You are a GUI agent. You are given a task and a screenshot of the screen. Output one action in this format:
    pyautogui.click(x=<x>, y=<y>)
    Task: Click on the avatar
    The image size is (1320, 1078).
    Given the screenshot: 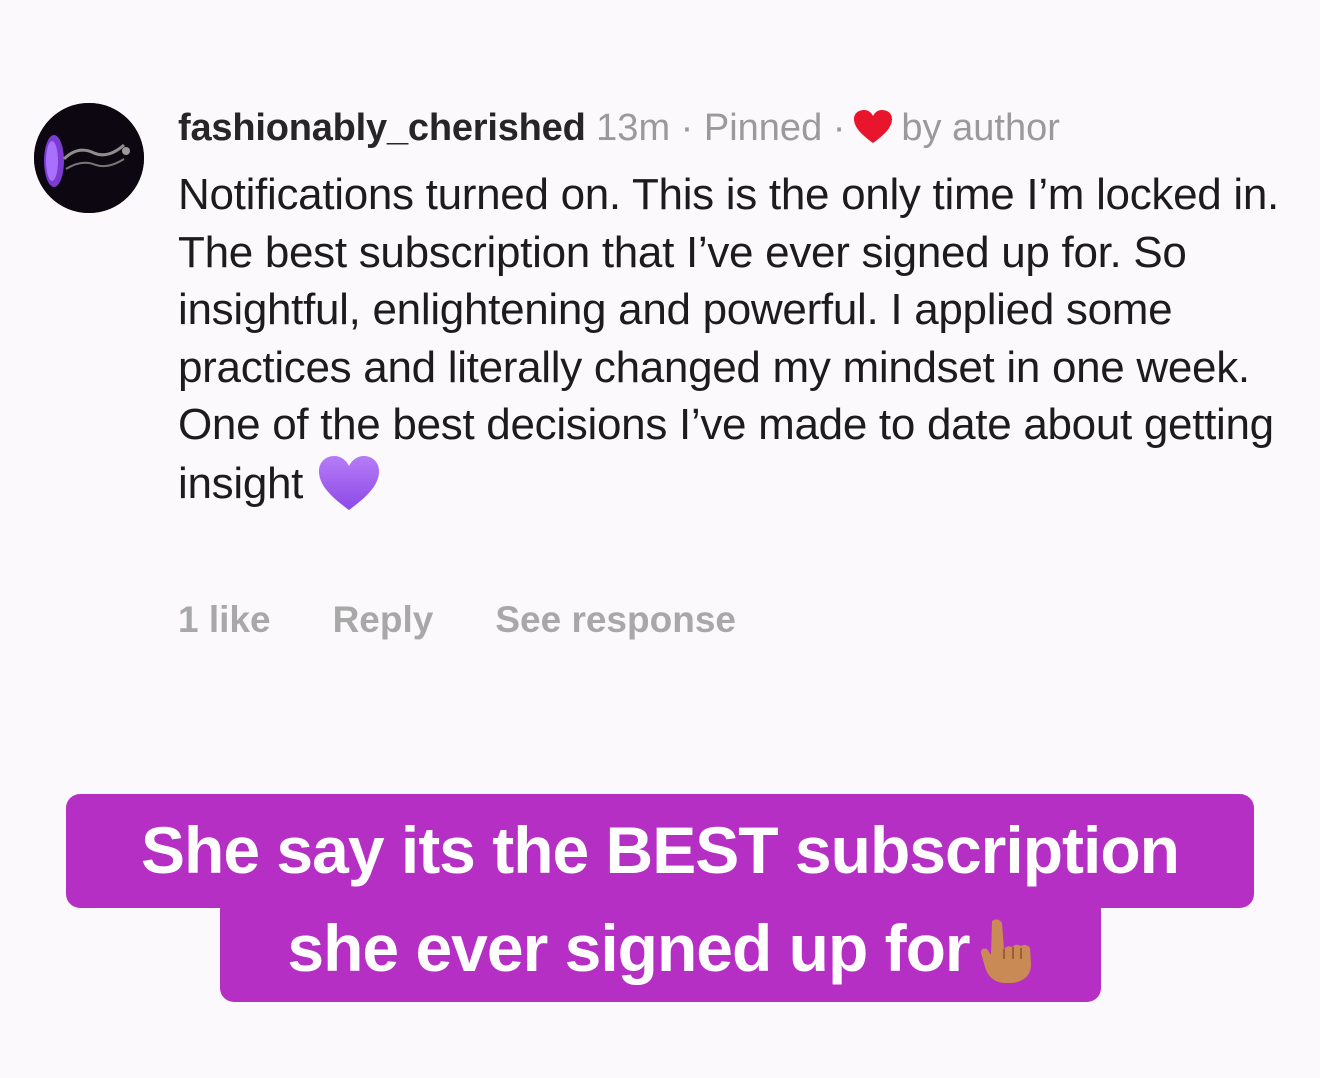 What is the action you would take?
    pyautogui.click(x=89, y=158)
    